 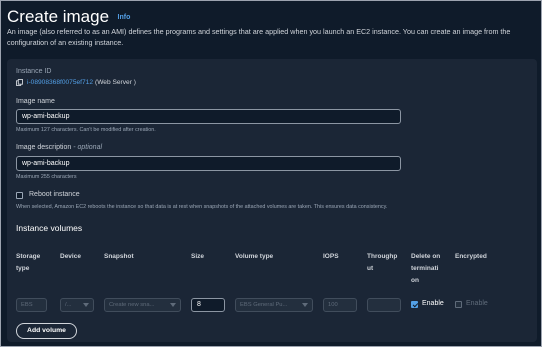 I want to click on col-storage-type: Storage type, so click(x=28, y=263).